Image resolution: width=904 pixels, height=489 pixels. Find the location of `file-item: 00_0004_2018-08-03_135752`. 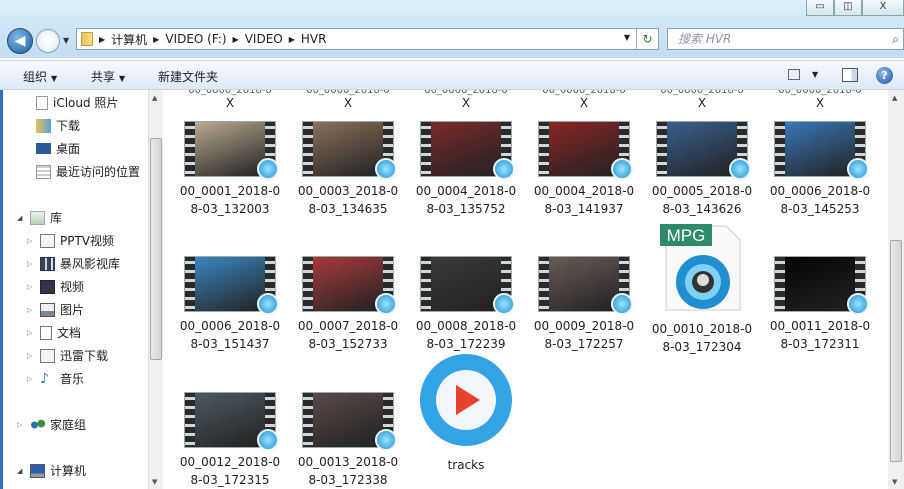

file-item: 00_0004_2018-08-03_135752 is located at coordinates (466, 169).